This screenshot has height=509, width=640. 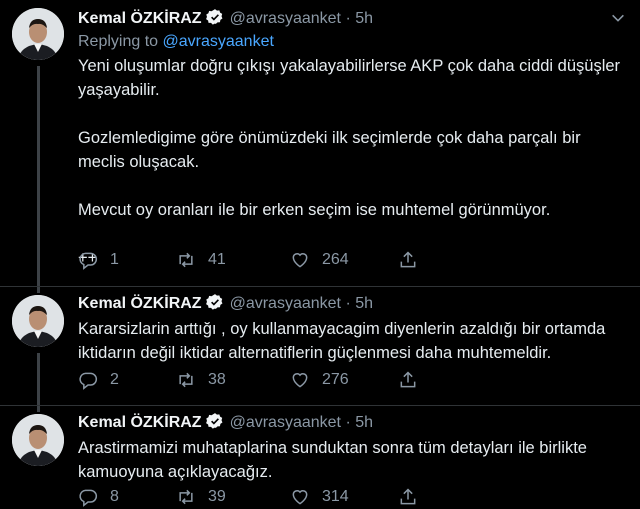 What do you see at coordinates (335, 259) in the screenshot?
I see `like-count: 264` at bounding box center [335, 259].